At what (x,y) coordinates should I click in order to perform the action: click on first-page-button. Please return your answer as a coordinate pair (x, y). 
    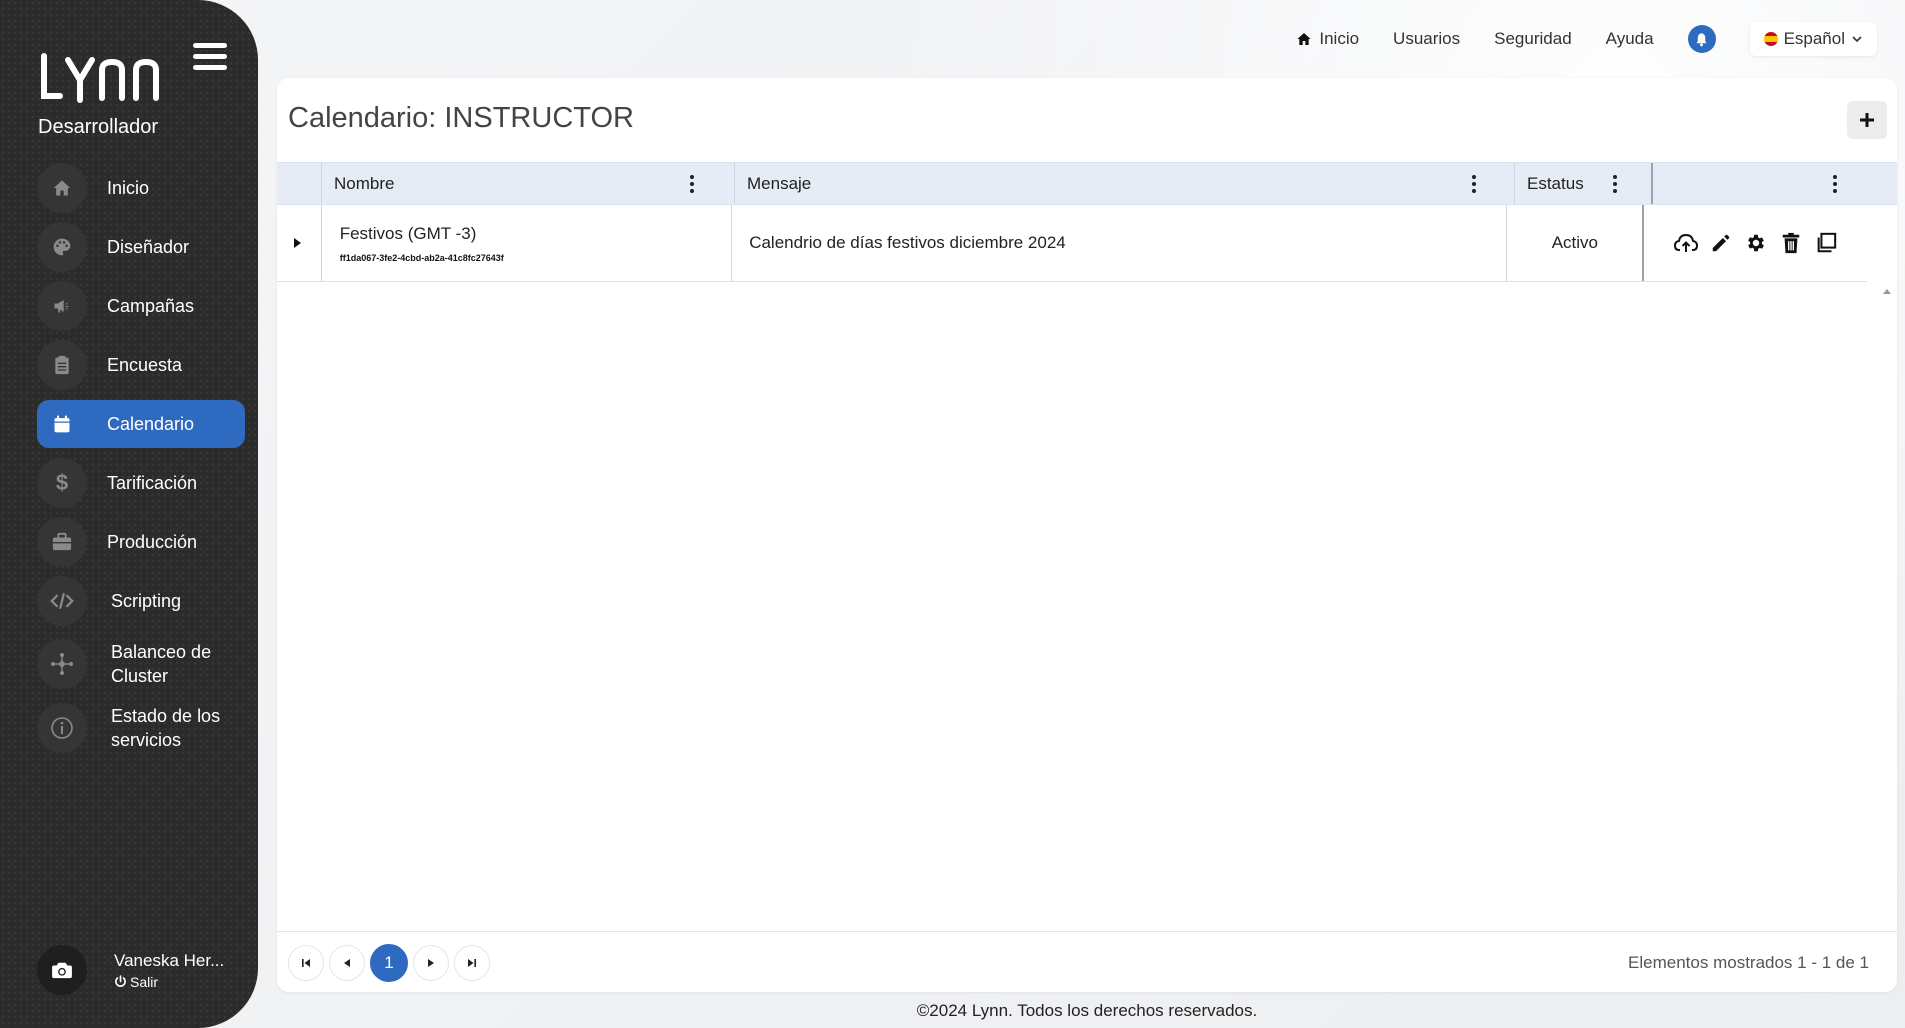
    Looking at the image, I should click on (306, 962).